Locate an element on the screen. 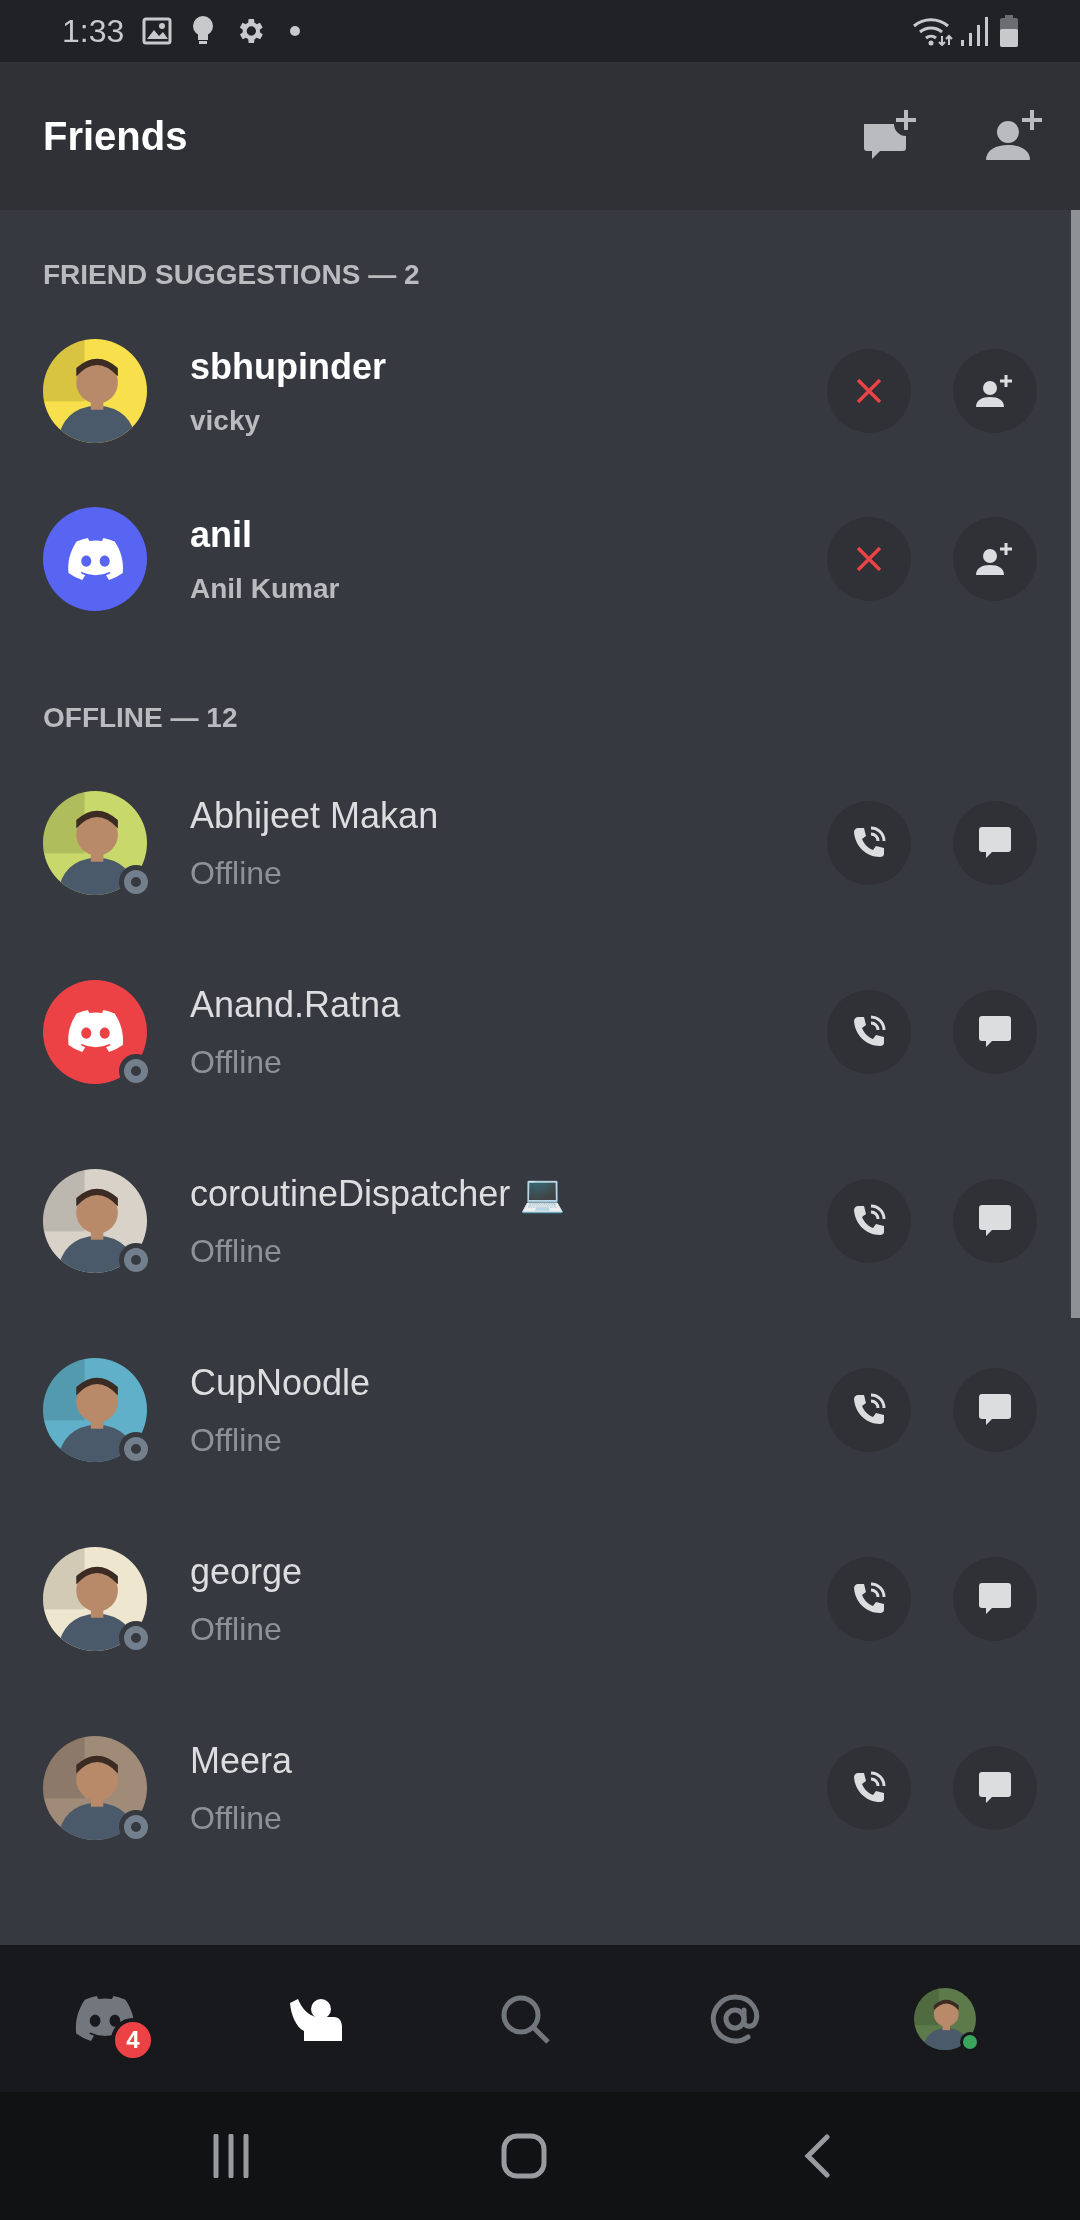 The height and width of the screenshot is (2220, 1080). friend-name: george is located at coordinates (247, 1571).